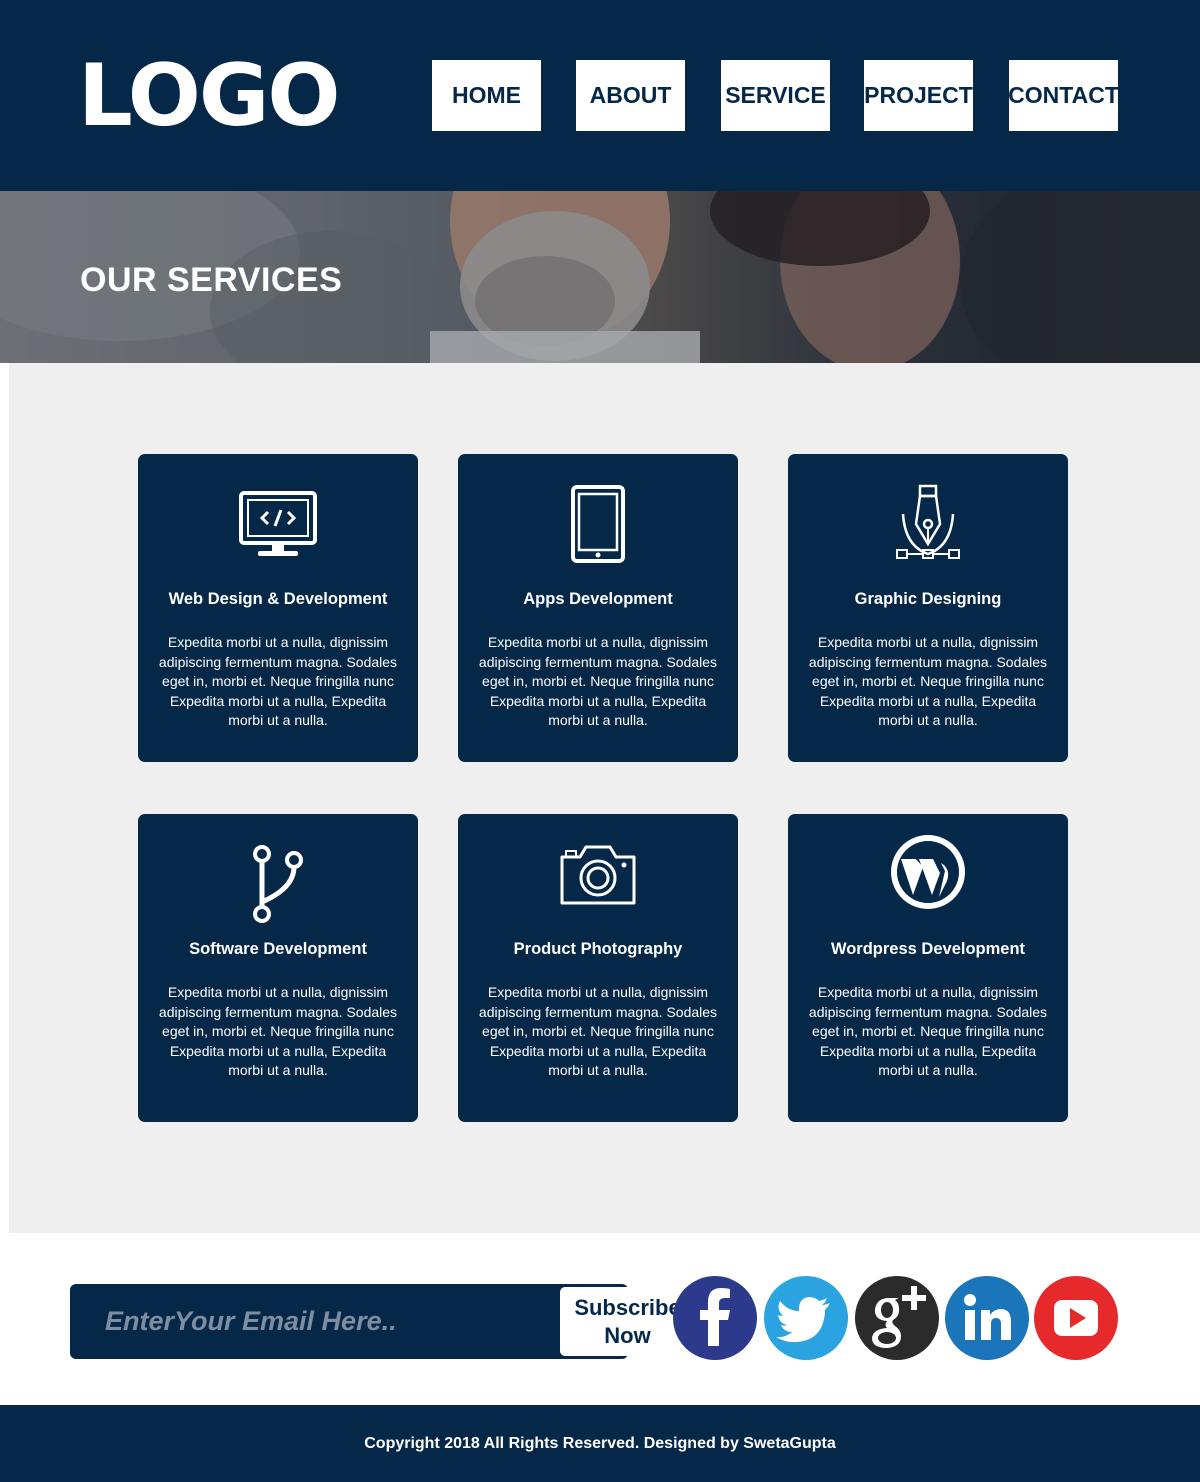 The width and height of the screenshot is (1200, 1482). I want to click on camera-icon, so click(598, 874).